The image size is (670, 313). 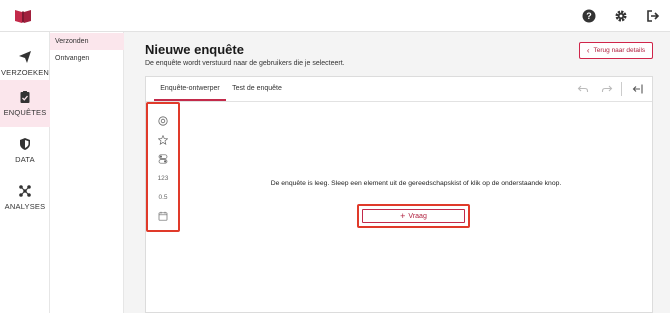 I want to click on main-navigation: VERZOEKEN ENQUÊTES DATA ANALYSES, so click(x=25, y=172).